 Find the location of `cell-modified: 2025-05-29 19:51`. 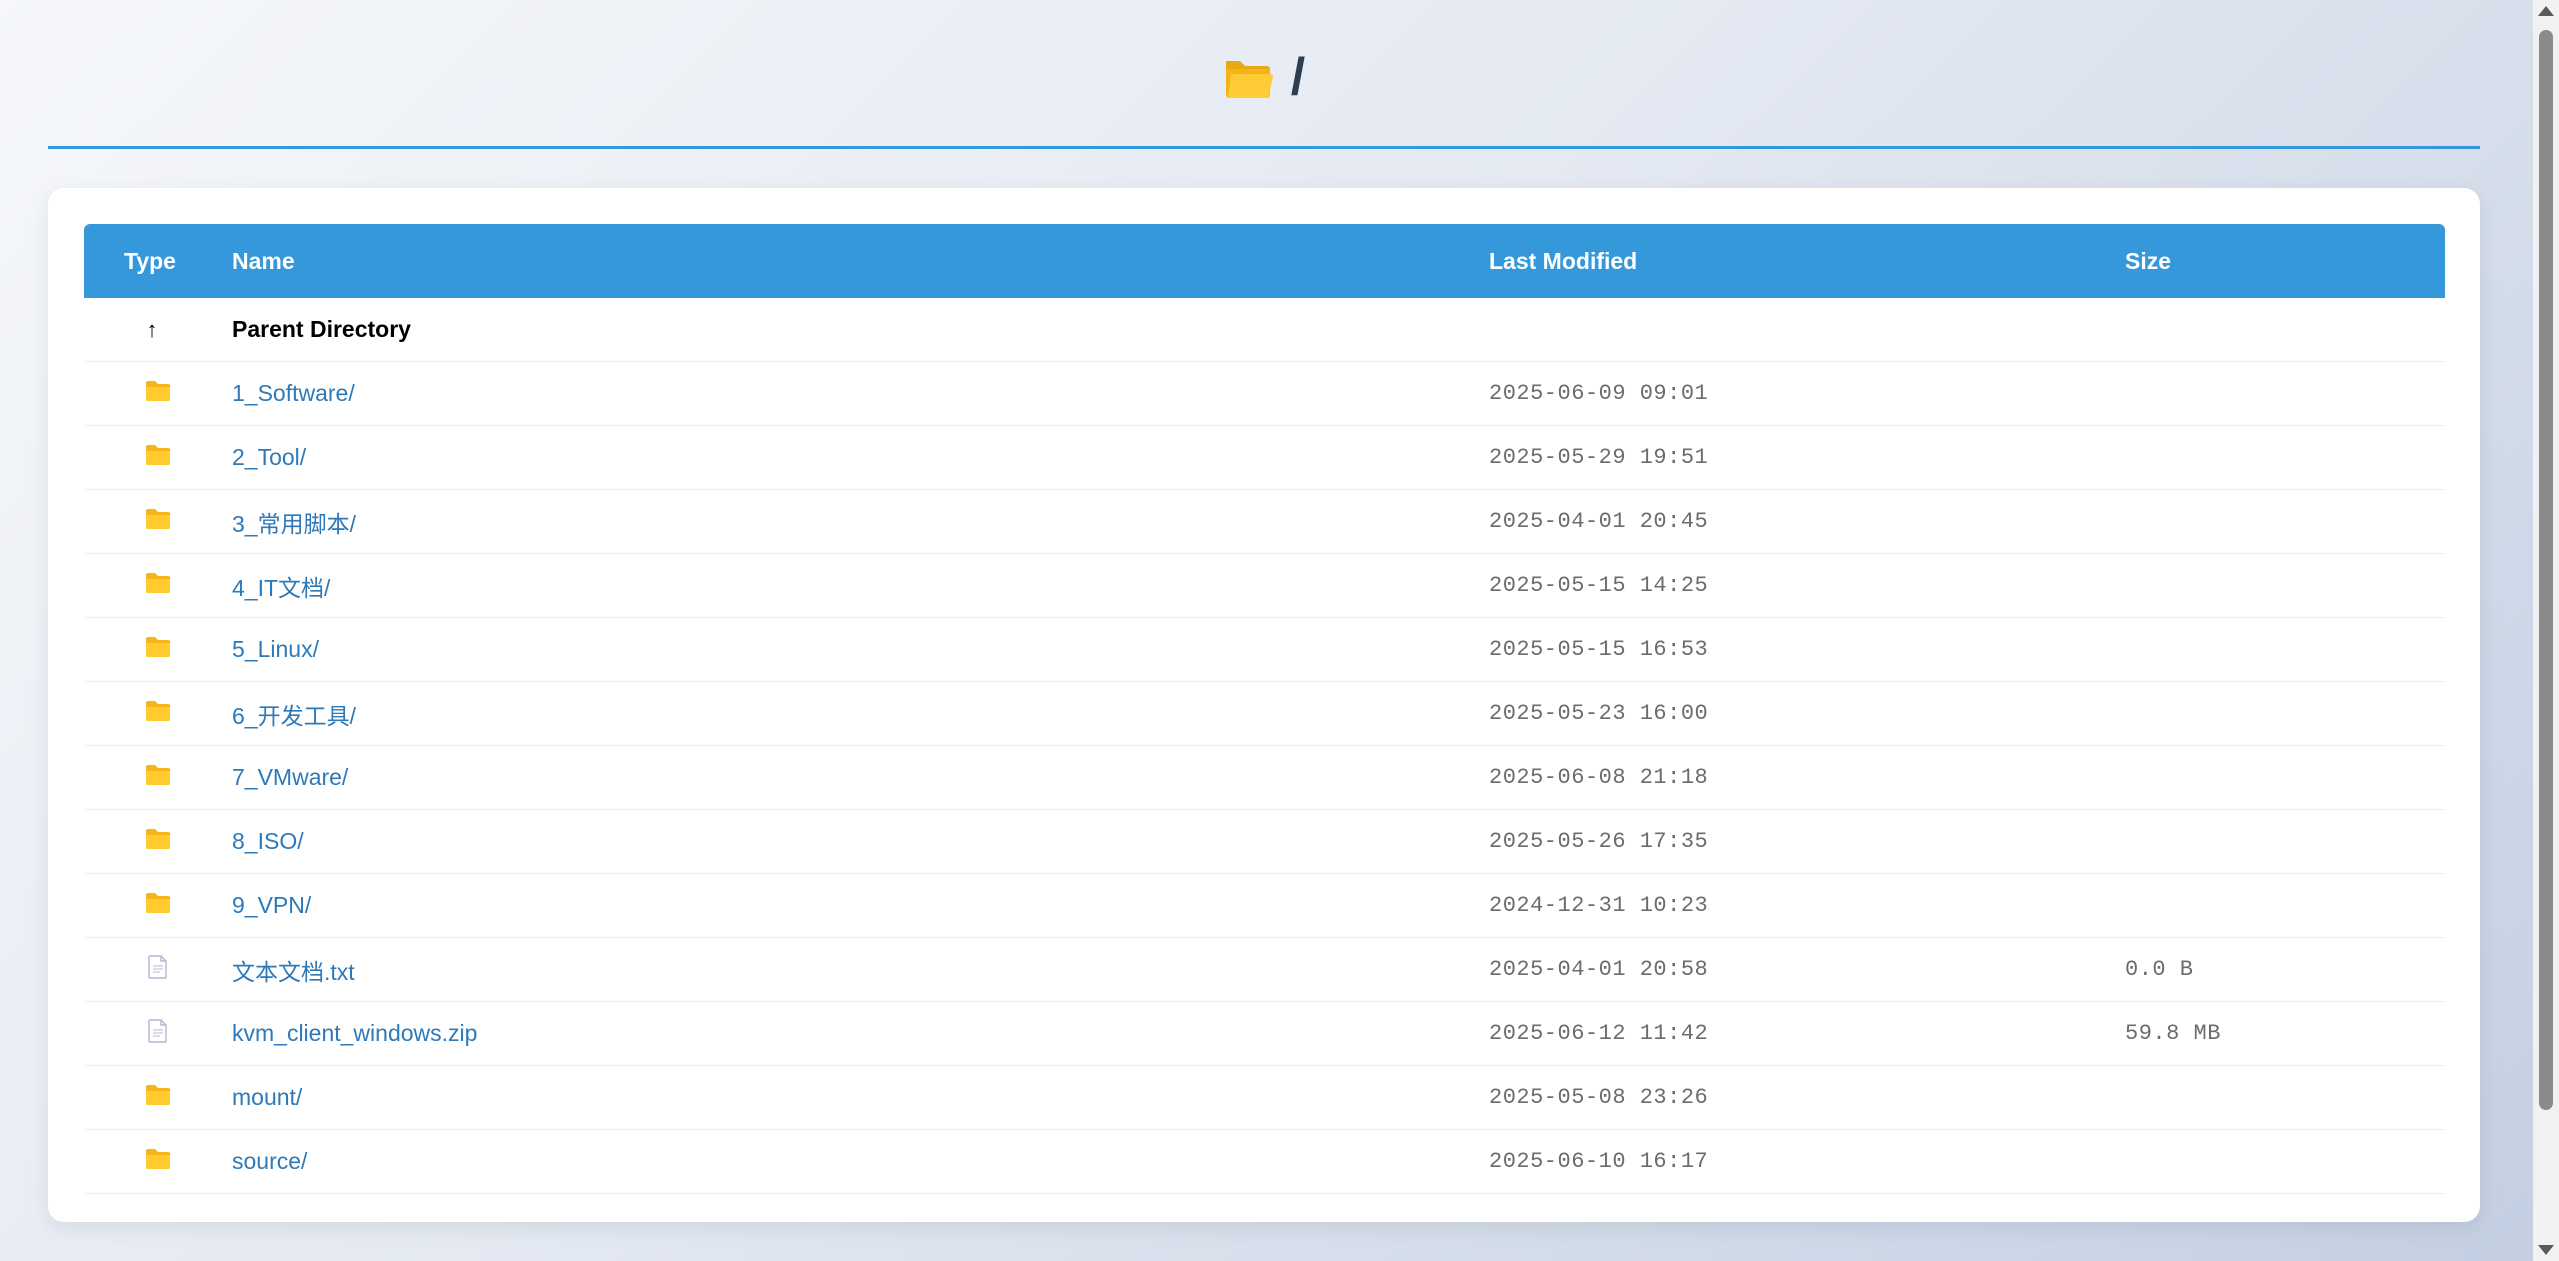

cell-modified: 2025-05-29 19:51 is located at coordinates (1599, 457).